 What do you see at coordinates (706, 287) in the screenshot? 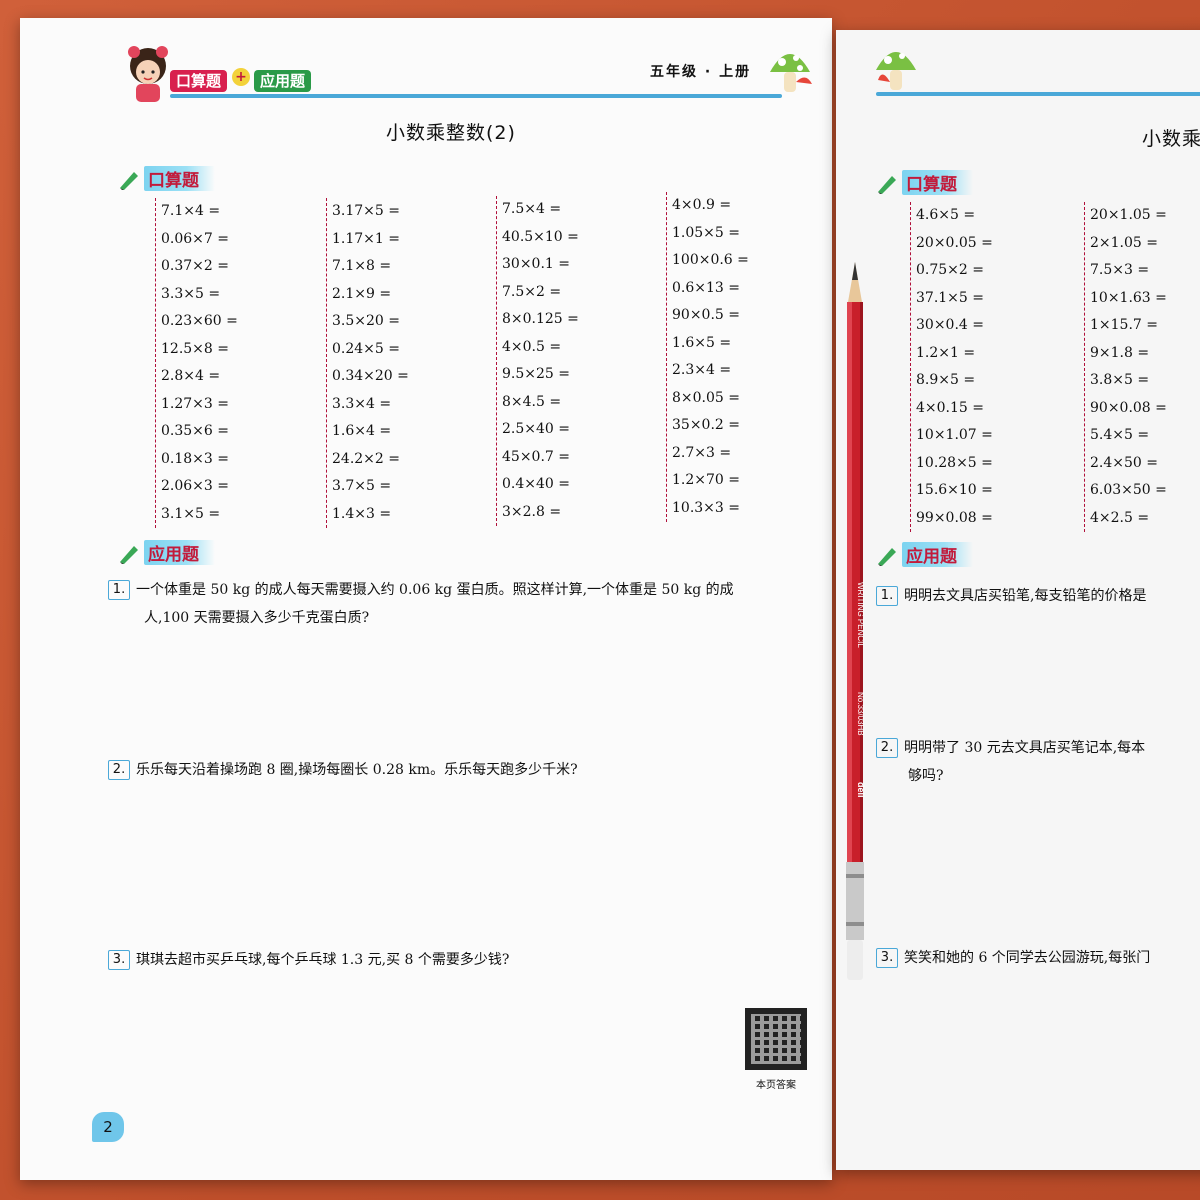
I see `calc-item: 0.6×13 =` at bounding box center [706, 287].